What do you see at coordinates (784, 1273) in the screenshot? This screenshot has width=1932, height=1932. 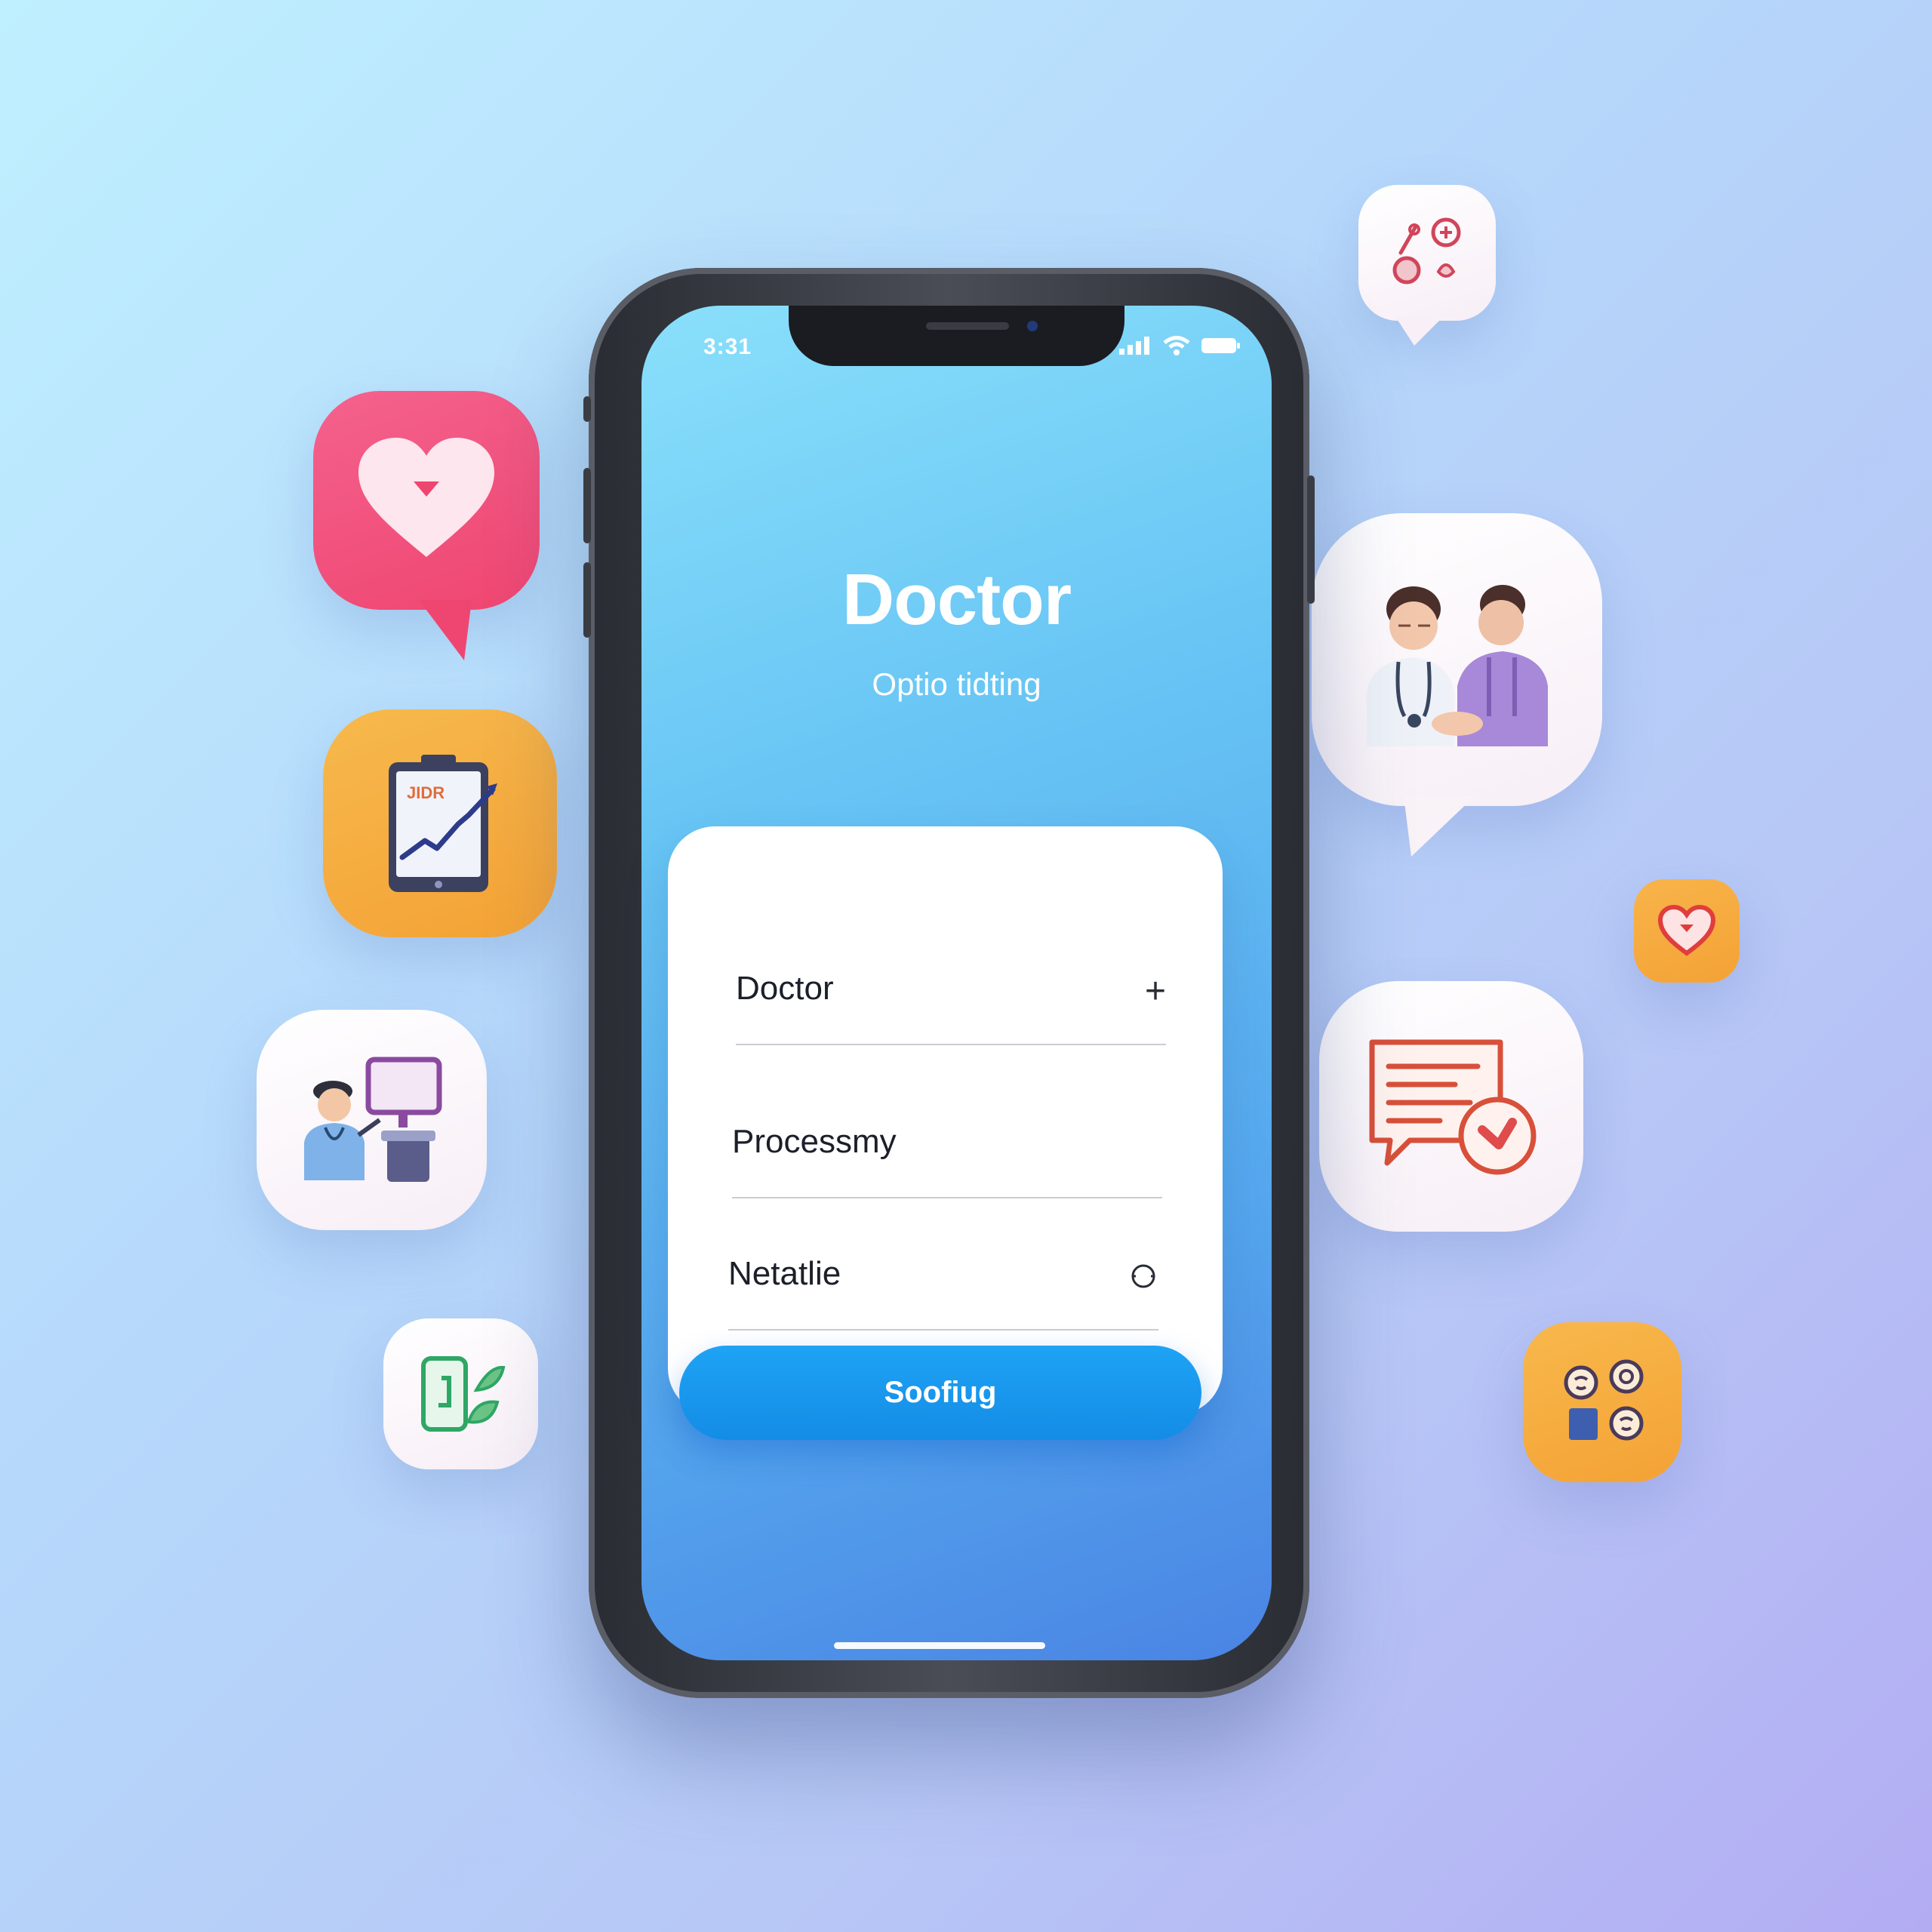 I see `list-item-label: Netatlie` at bounding box center [784, 1273].